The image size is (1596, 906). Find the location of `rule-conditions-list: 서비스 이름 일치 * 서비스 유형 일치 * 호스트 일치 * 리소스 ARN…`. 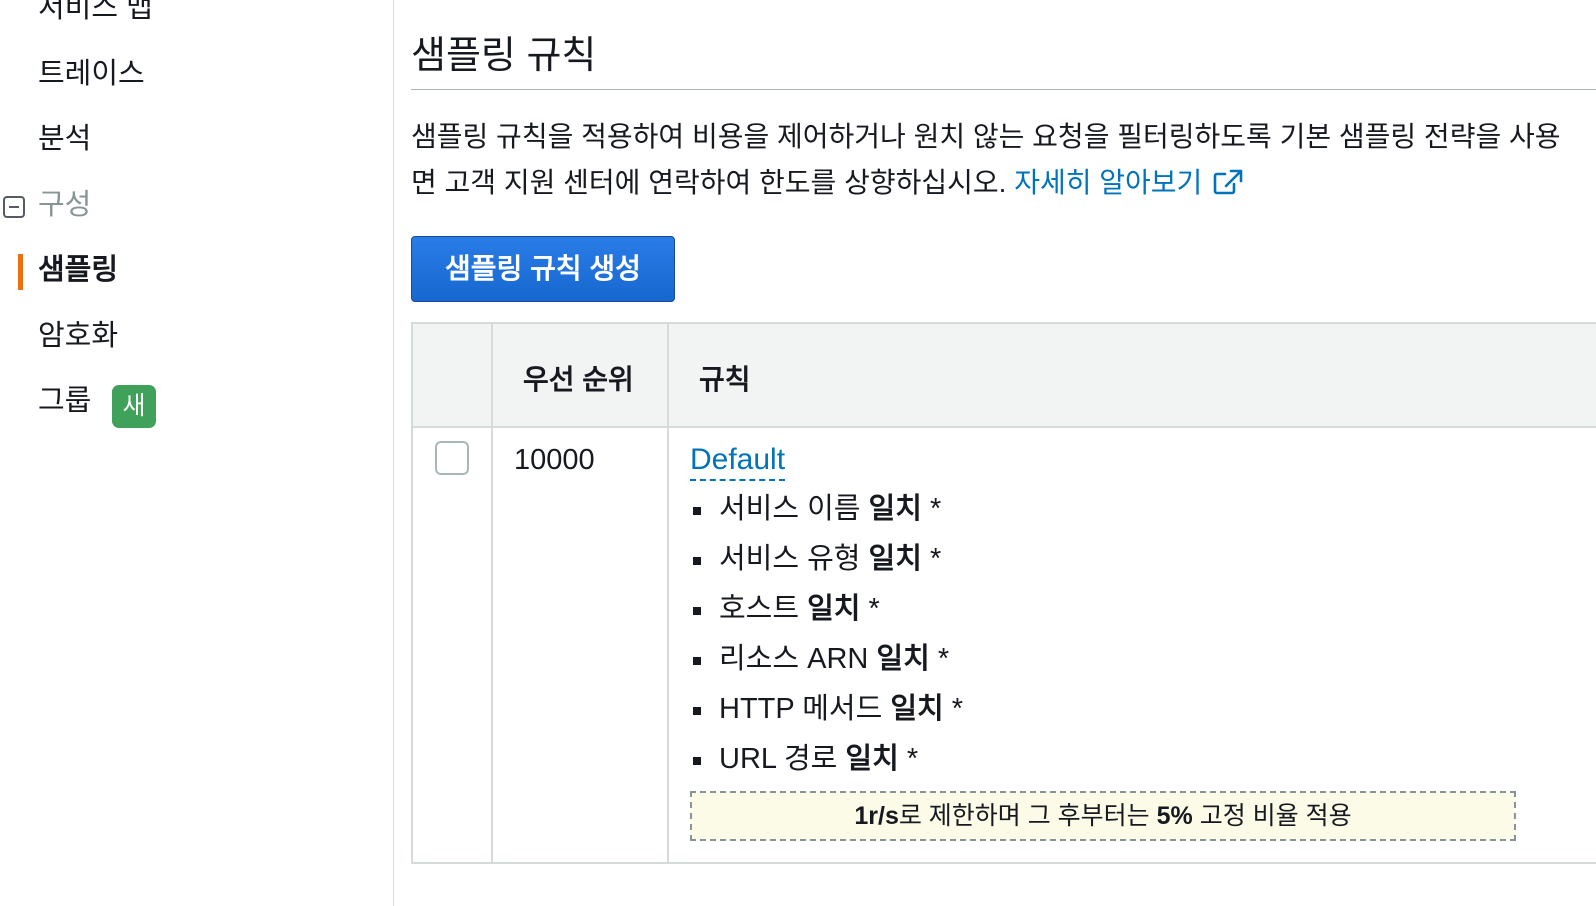

rule-conditions-list: 서비스 이름 일치 * 서비스 유형 일치 * 호스트 일치 * 리소스 ARN… is located at coordinates (828, 640).